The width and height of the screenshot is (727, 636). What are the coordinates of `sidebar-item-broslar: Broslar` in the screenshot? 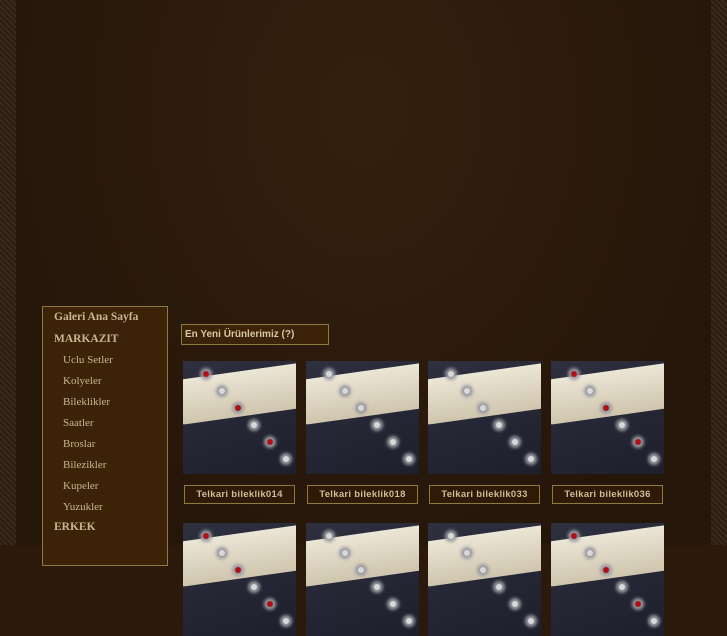 It's located at (79, 444).